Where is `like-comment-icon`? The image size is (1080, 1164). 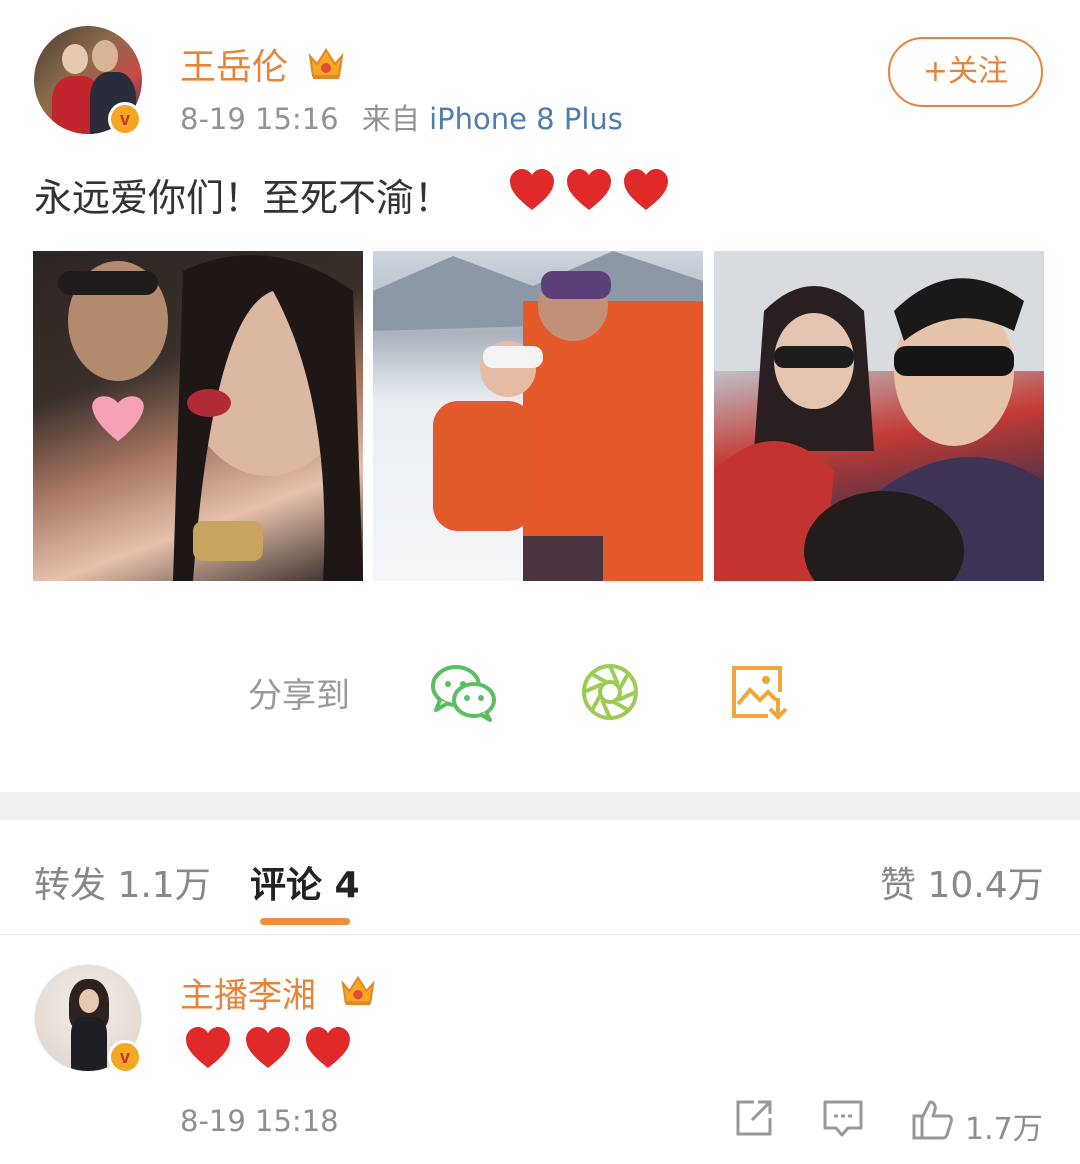 like-comment-icon is located at coordinates (932, 1121).